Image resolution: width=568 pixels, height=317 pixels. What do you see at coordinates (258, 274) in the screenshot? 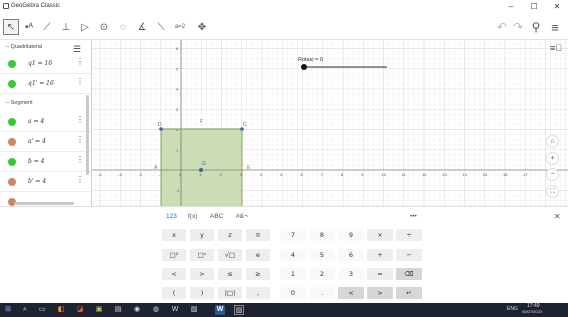
I see `key-greater-equal: ≥` at bounding box center [258, 274].